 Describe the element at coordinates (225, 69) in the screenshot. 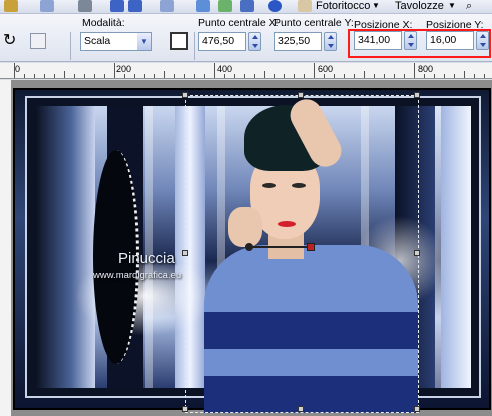

I see `ruler-mark: 400` at that location.